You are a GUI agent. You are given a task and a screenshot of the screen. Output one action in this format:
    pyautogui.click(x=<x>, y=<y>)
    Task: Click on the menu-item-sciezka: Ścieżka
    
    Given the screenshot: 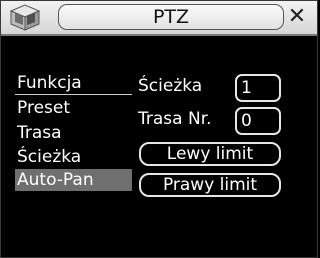 What is the action you would take?
    pyautogui.click(x=73, y=157)
    